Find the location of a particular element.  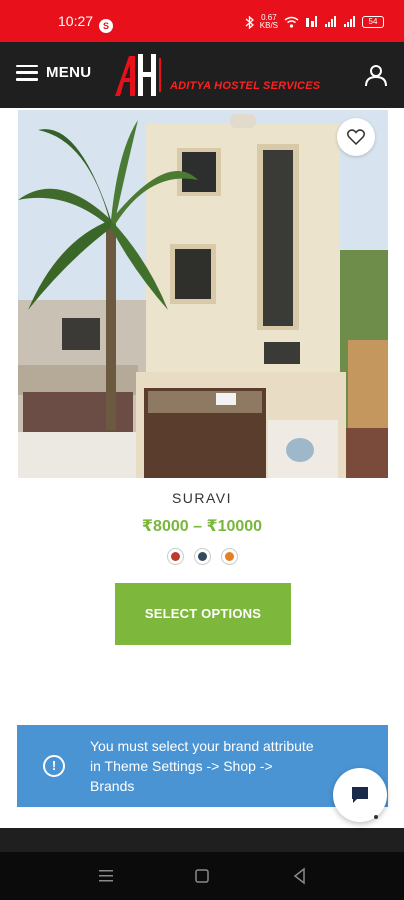

recents-icon is located at coordinates (106, 876).